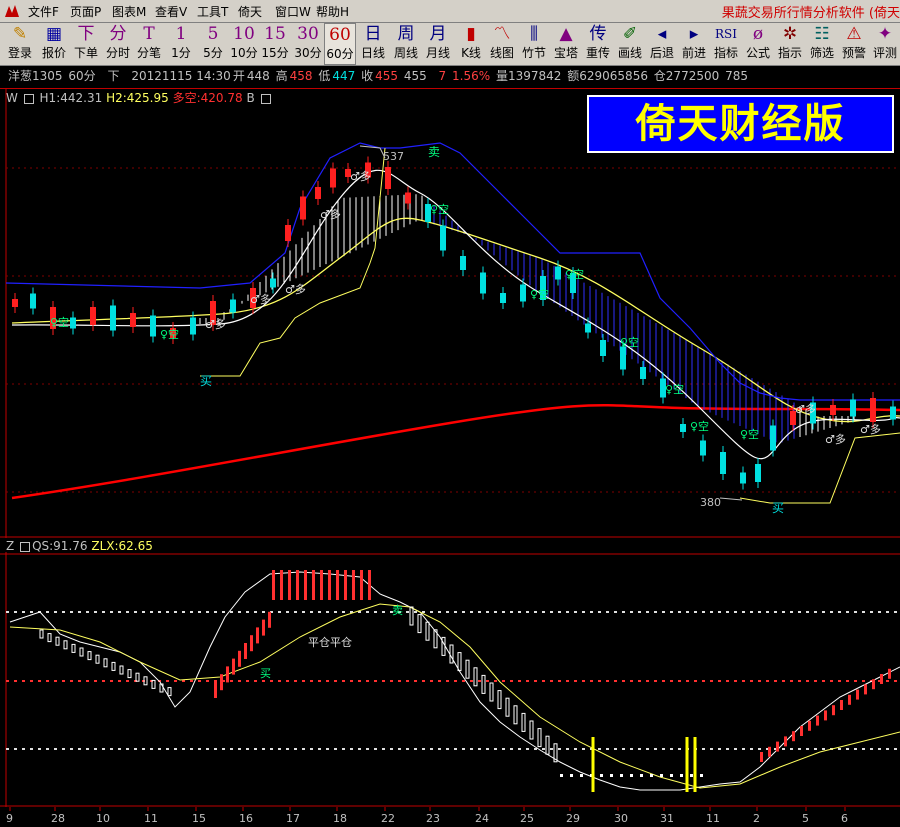 Image resolution: width=900 pixels, height=827 pixels. Describe the element at coordinates (275, 34) in the screenshot. I see `toolbar-icon-8-icon: 15` at that location.